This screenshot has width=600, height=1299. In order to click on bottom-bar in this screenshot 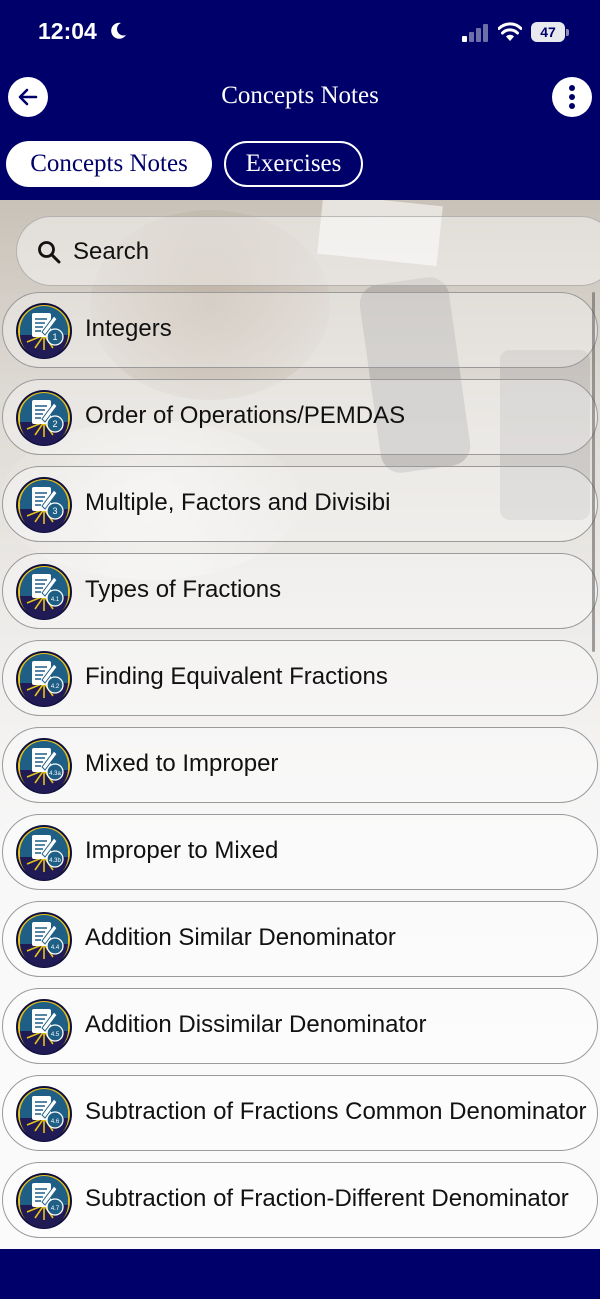, I will do `click(300, 1274)`.